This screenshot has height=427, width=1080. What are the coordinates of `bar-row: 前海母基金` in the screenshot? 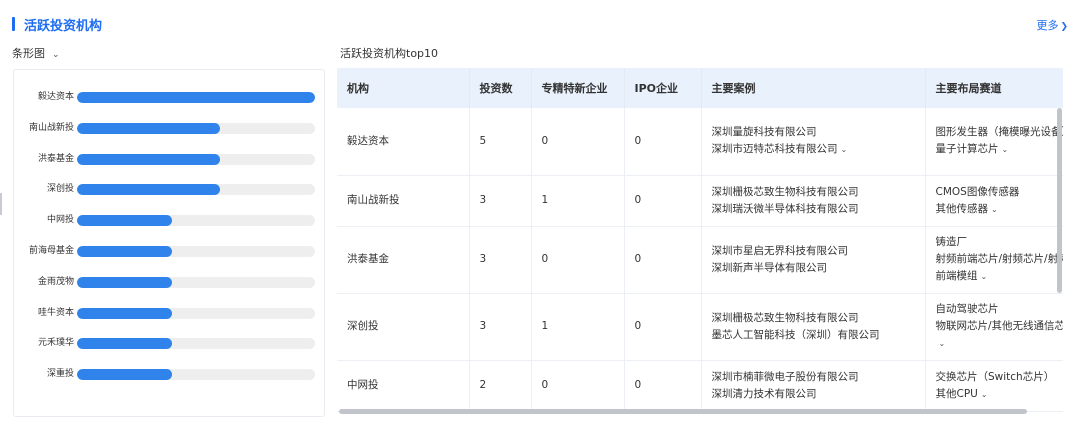 It's located at (169, 251).